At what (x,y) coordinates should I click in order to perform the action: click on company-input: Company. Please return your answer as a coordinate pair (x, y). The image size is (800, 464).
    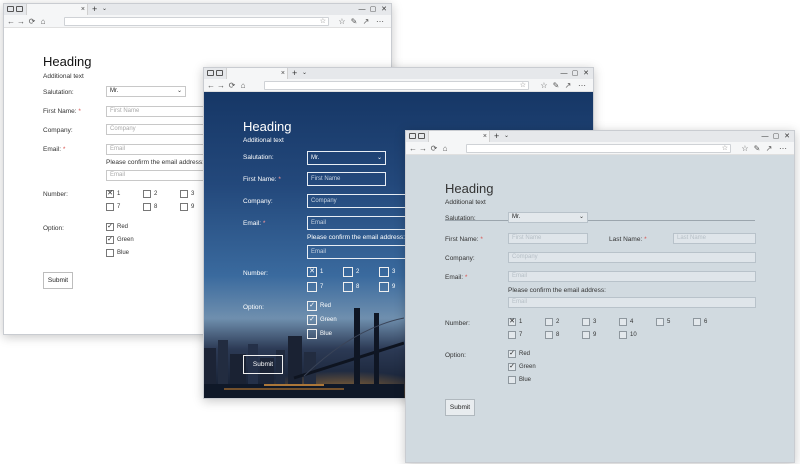
    Looking at the image, I should click on (632, 257).